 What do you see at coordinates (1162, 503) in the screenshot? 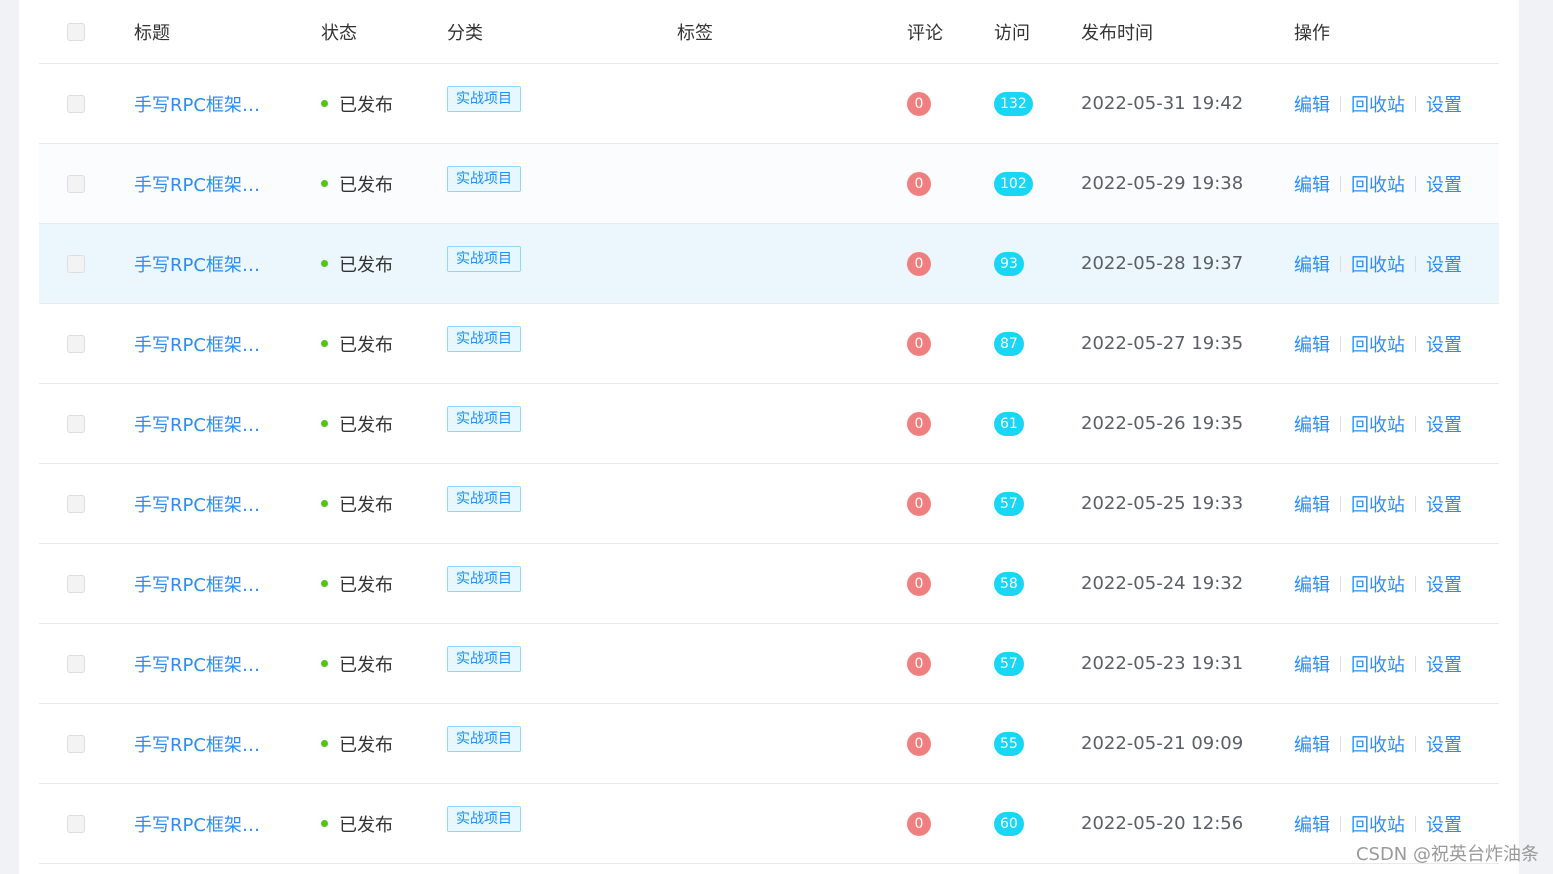
I see `publish-time-cell: 2022-05-25 19:33` at bounding box center [1162, 503].